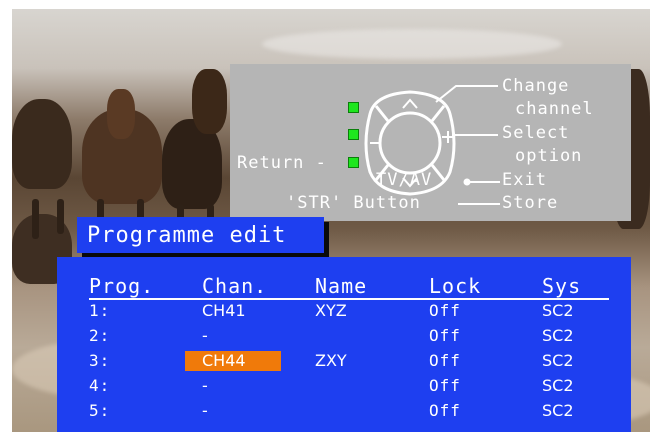 The height and width of the screenshot is (442, 660). I want to click on str-button-label: 'STR' Button, so click(353, 203).